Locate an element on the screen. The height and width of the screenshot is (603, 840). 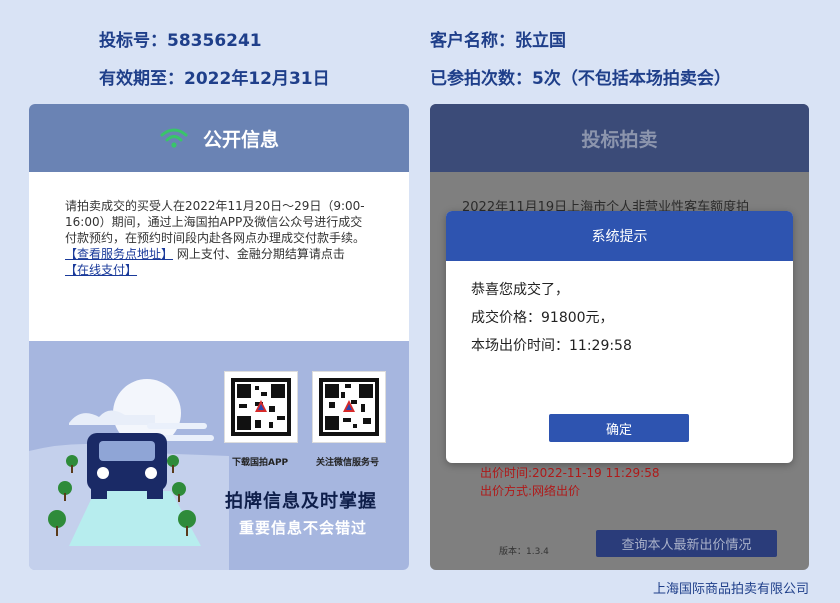
auction-title: 投标拍卖 is located at coordinates (619, 139).